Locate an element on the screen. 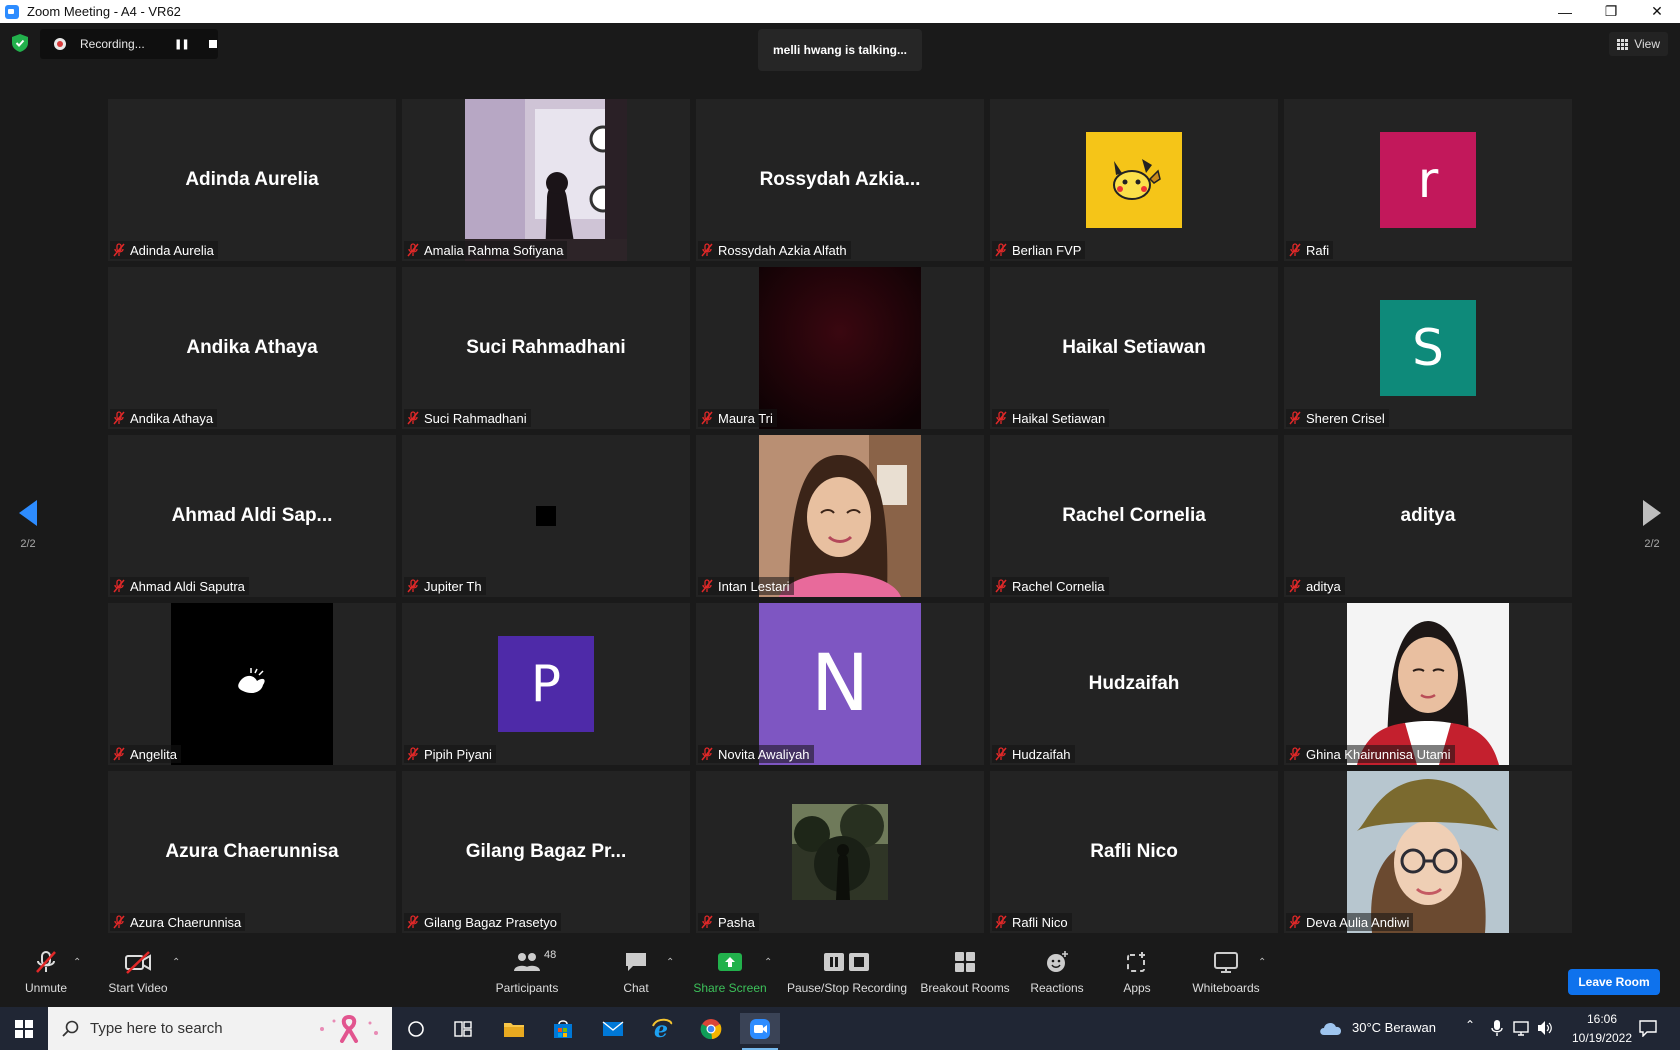 This screenshot has width=1680, height=1050. task-view-icon is located at coordinates (463, 1028).